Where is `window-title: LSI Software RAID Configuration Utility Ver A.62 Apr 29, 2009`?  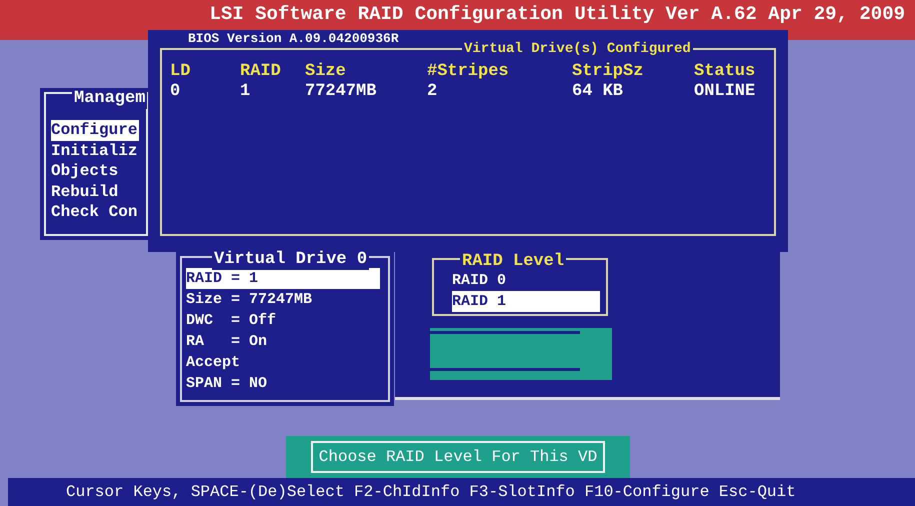
window-title: LSI Software RAID Configuration Utility Ver A.62 Apr 29, 2009 is located at coordinates (557, 14).